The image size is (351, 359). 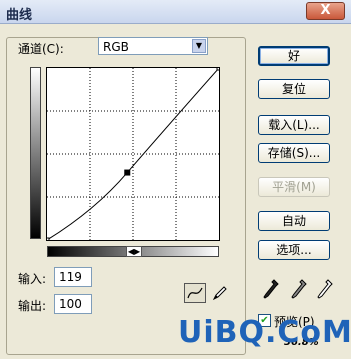 I want to click on channel-select: RGB ▼, so click(x=153, y=46).